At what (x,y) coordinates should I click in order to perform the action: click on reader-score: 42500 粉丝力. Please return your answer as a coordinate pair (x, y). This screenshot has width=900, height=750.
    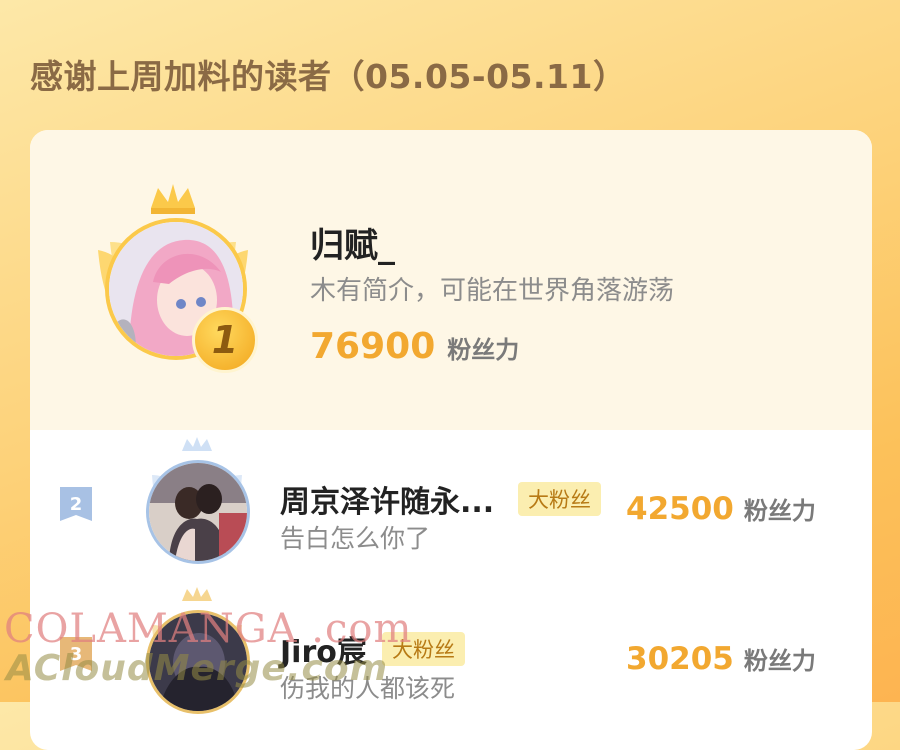
    Looking at the image, I should click on (721, 509).